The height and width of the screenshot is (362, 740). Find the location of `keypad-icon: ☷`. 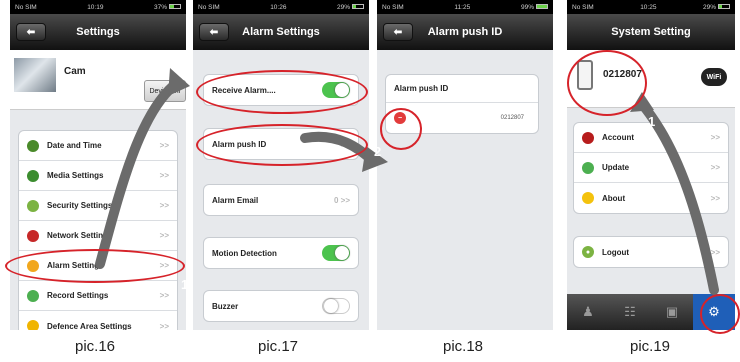

keypad-icon: ☷ is located at coordinates (630, 311).